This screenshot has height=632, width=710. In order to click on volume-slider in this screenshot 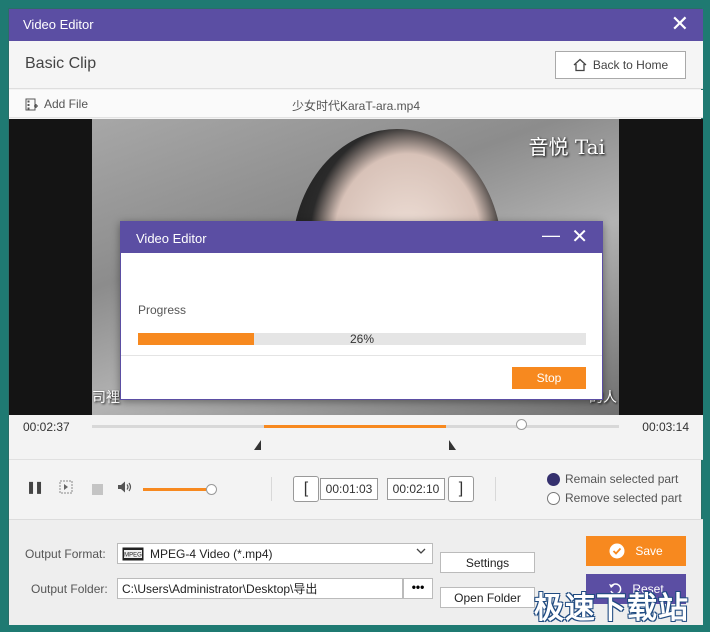, I will do `click(178, 489)`.